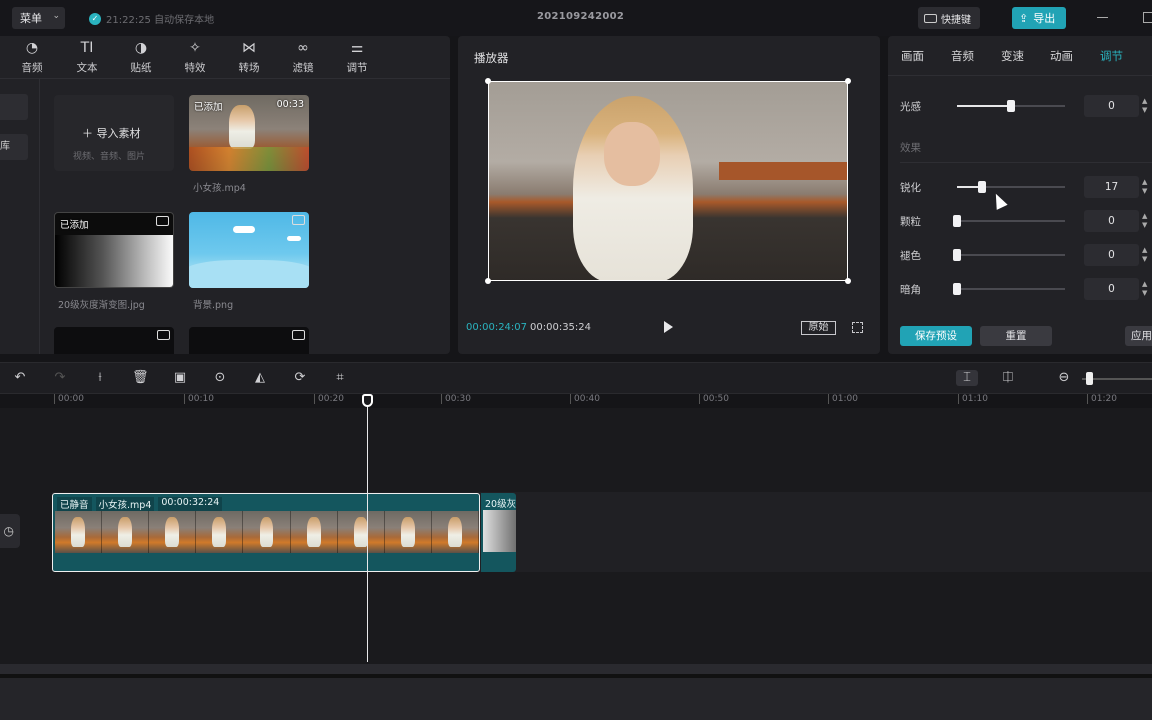 The width and height of the screenshot is (1152, 720). What do you see at coordinates (1008, 378) in the screenshot?
I see `link-icon: ⎅` at bounding box center [1008, 378].